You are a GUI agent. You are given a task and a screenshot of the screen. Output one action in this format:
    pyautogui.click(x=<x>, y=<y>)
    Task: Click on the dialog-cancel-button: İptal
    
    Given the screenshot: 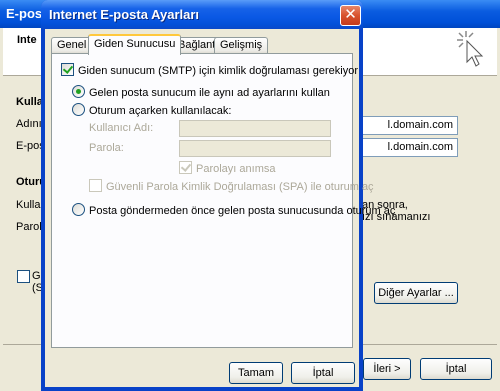 What is the action you would take?
    pyautogui.click(x=323, y=373)
    